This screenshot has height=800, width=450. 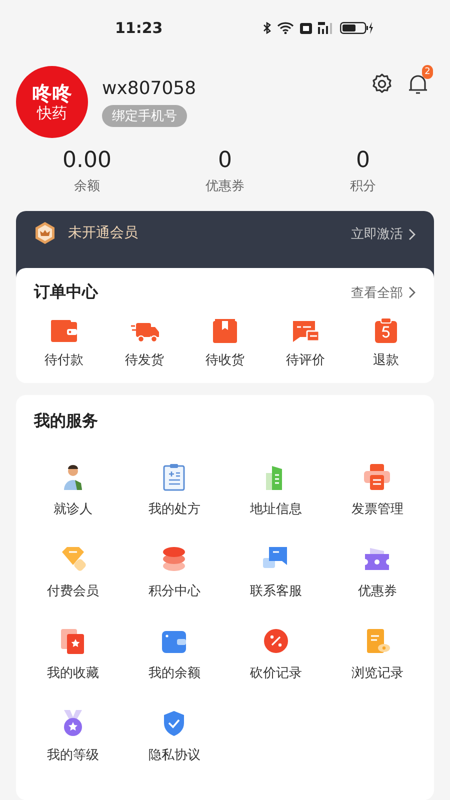 I want to click on order-status-button: 待收货, so click(x=225, y=343).